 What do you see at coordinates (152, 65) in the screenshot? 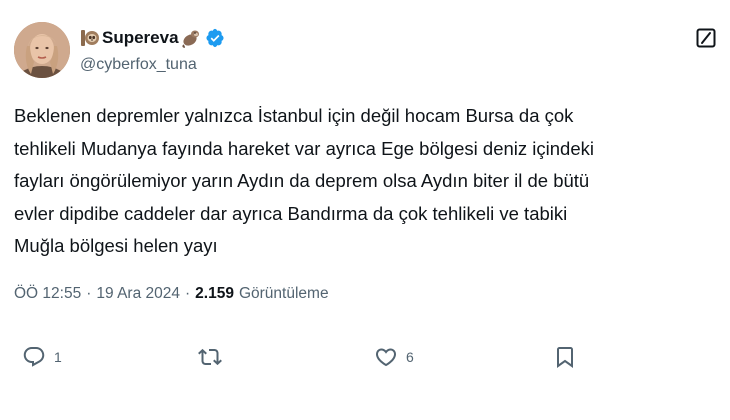
I see `author-handle: @cyberfox_tuna` at bounding box center [152, 65].